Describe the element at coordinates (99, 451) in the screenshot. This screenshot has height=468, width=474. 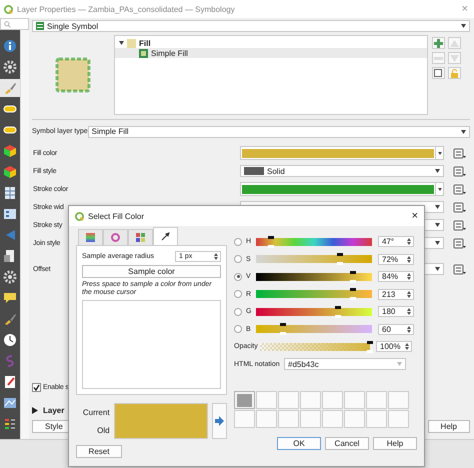
I see `reset-button: Reset` at that location.